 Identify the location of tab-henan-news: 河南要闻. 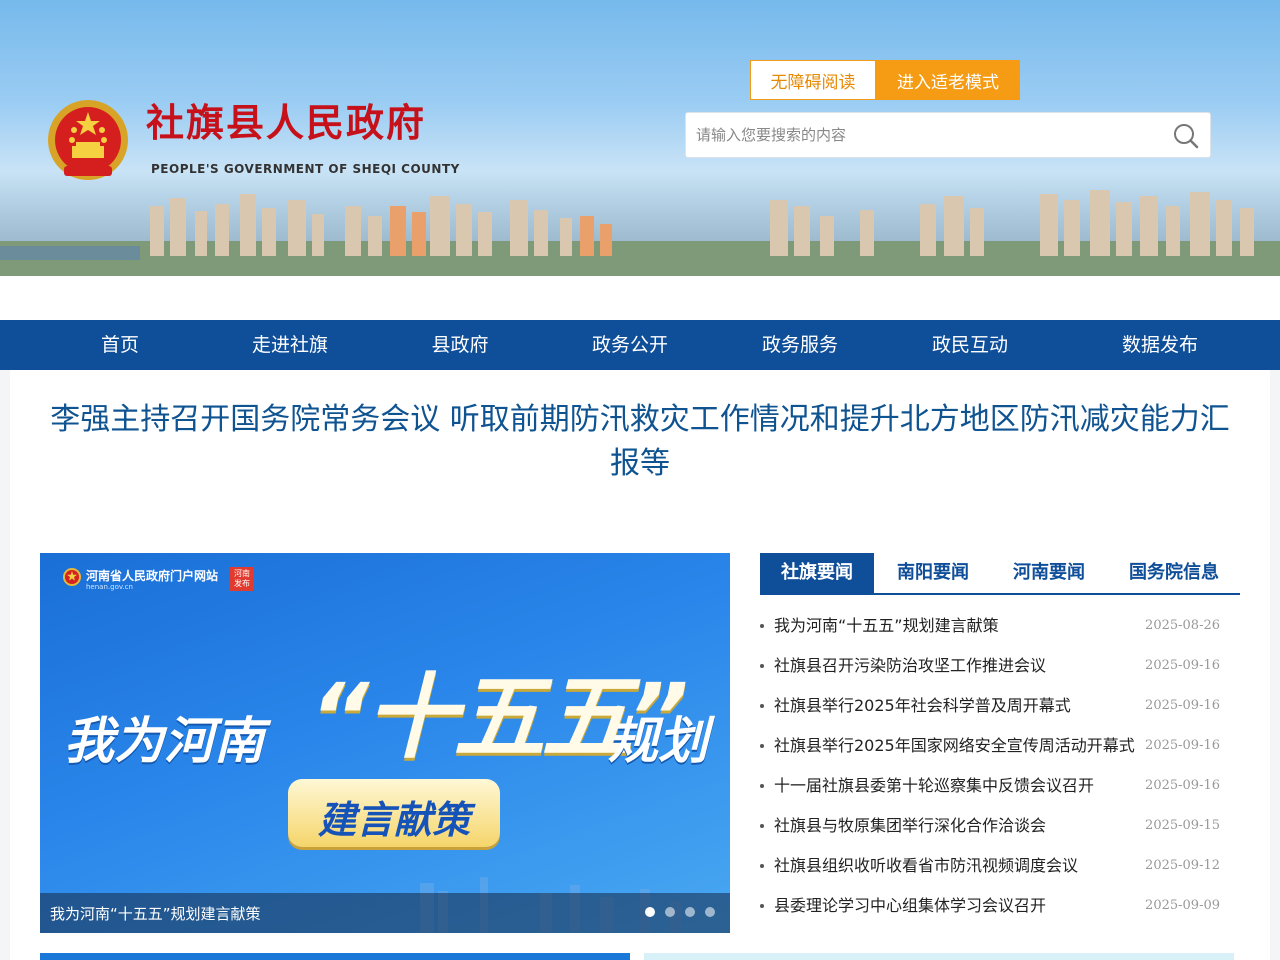
(1049, 573).